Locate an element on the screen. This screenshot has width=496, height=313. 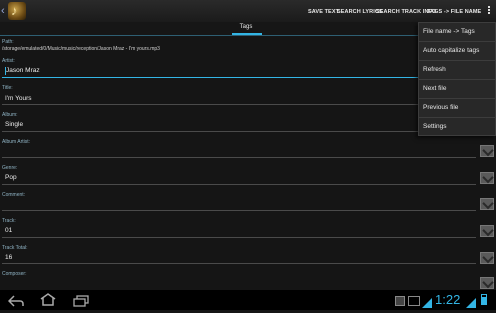
app-logo-icon: ♪ is located at coordinates (17, 11).